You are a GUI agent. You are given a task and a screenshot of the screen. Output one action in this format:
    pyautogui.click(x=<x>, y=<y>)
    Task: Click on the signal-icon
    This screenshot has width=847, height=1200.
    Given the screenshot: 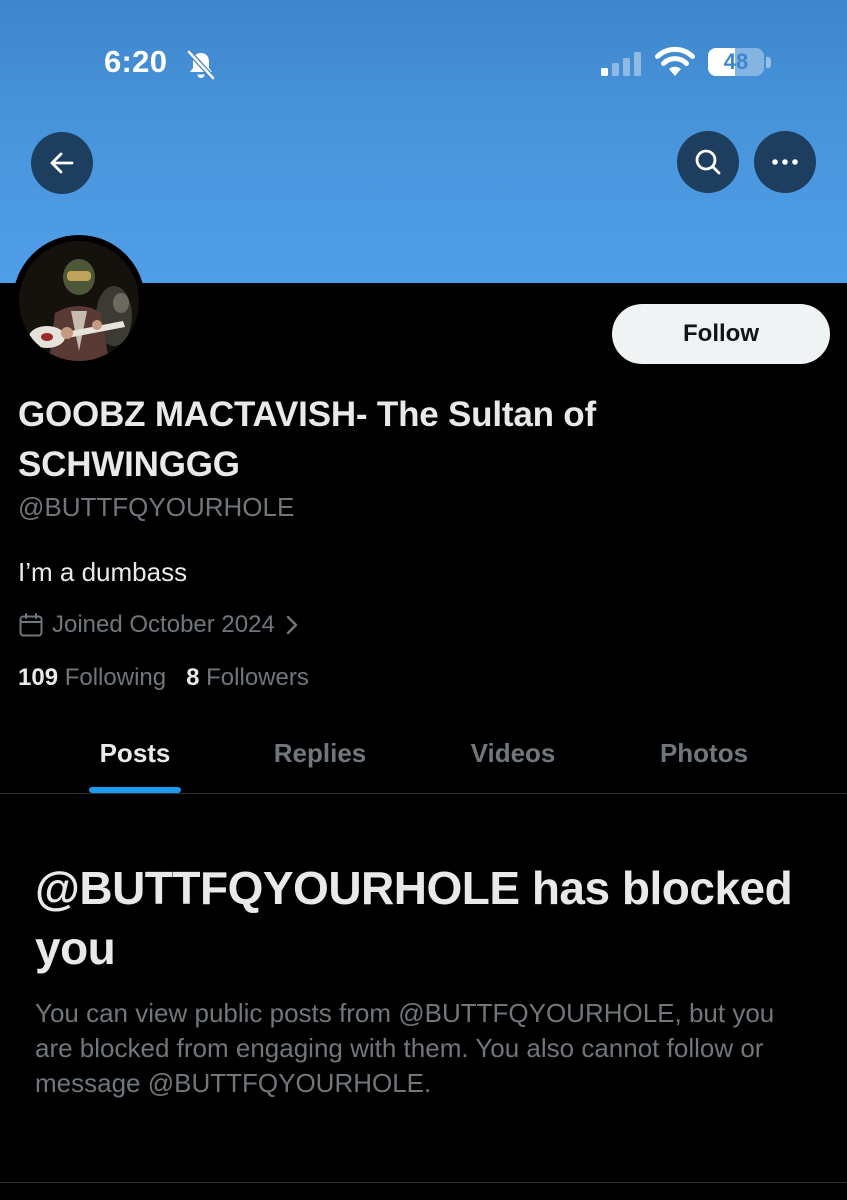 What is the action you would take?
    pyautogui.click(x=621, y=64)
    